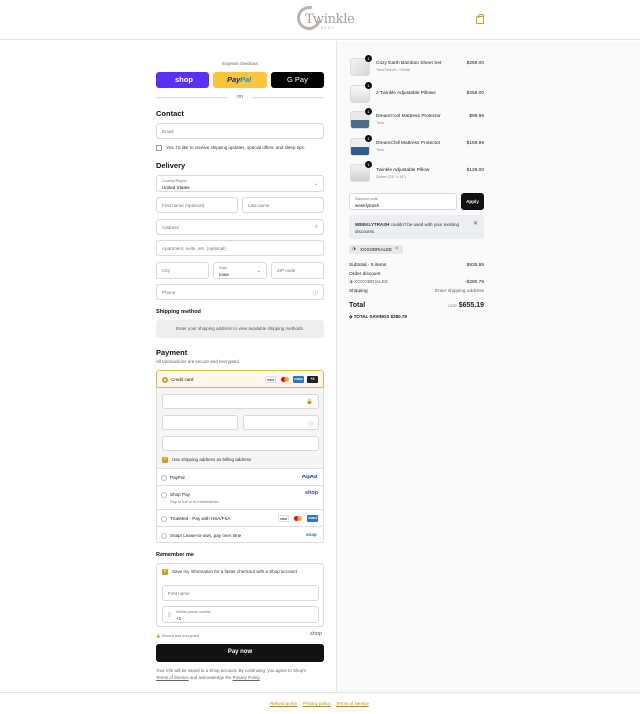 This screenshot has width=640, height=714. Describe the element at coordinates (472, 201) in the screenshot. I see `apply-button: Apply` at that location.